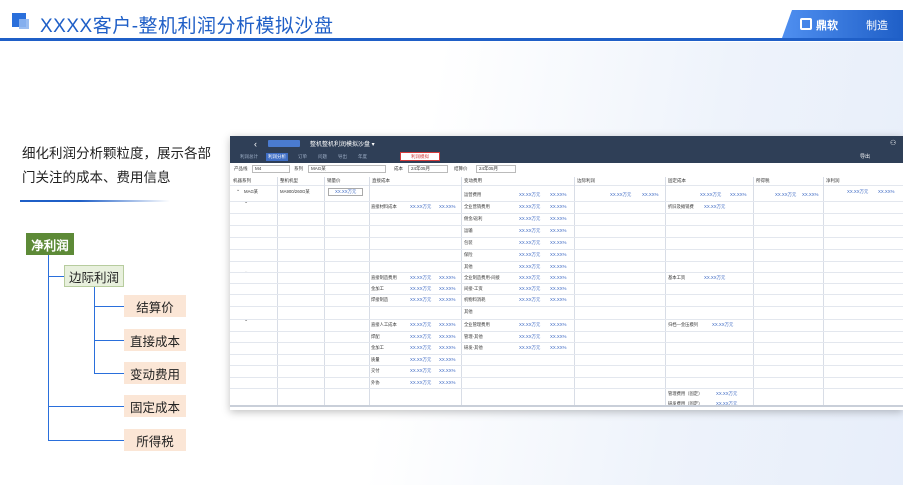  What do you see at coordinates (677, 277) in the screenshot?
I see `fixed-item: 基本工资` at bounding box center [677, 277].